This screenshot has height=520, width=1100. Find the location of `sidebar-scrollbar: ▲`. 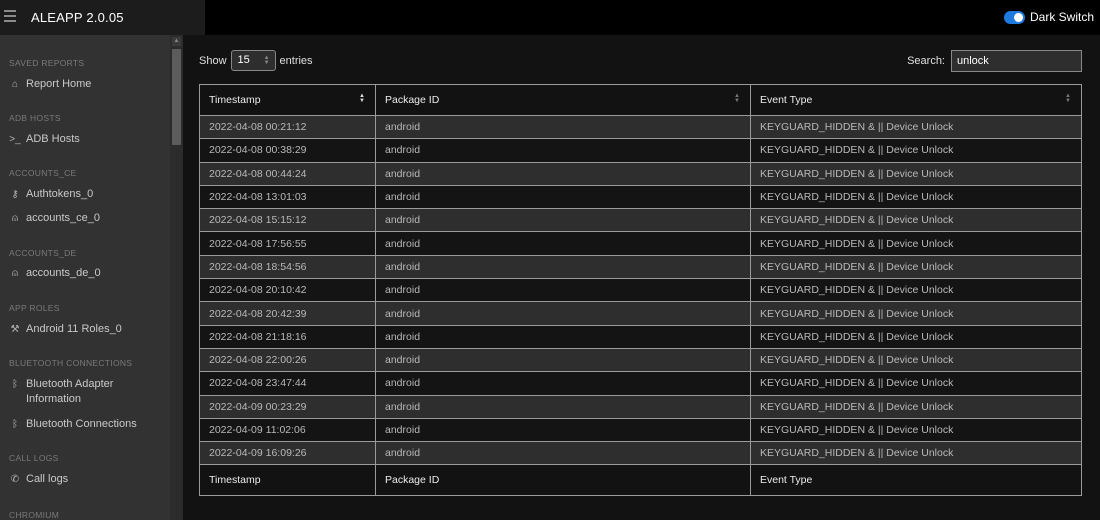

sidebar-scrollbar: ▲ is located at coordinates (176, 277).